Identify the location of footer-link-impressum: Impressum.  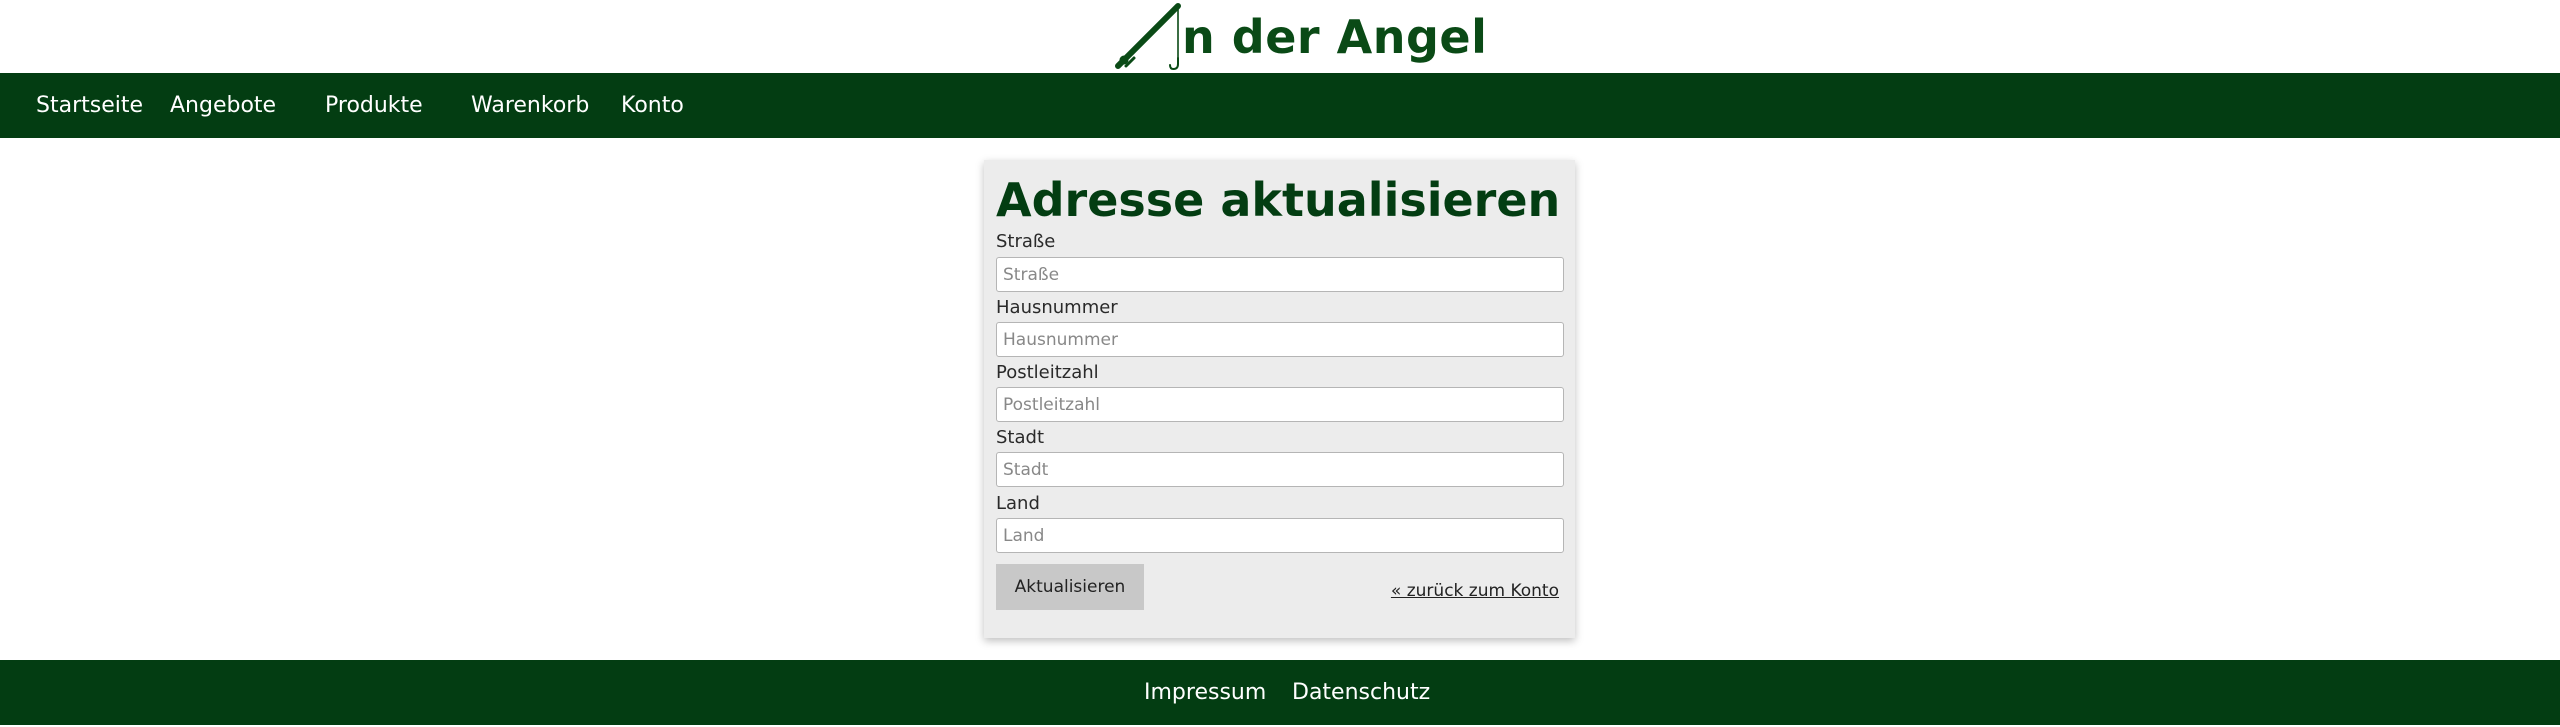
(1205, 692).